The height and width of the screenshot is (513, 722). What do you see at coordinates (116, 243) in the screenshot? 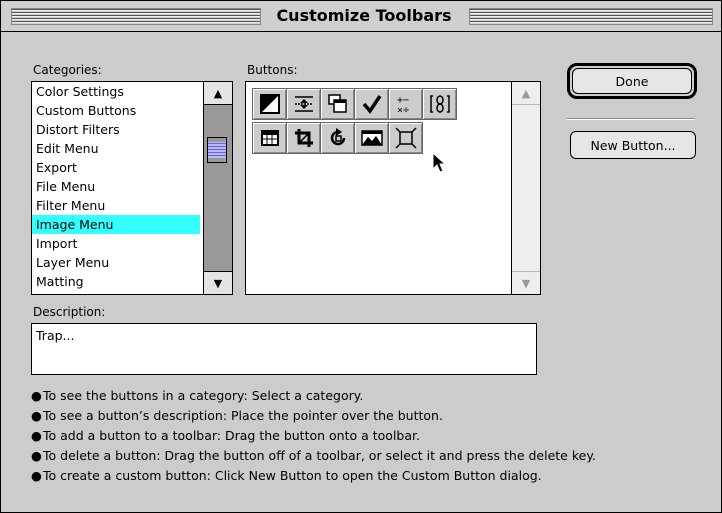
I see `category-item-import: Import` at bounding box center [116, 243].